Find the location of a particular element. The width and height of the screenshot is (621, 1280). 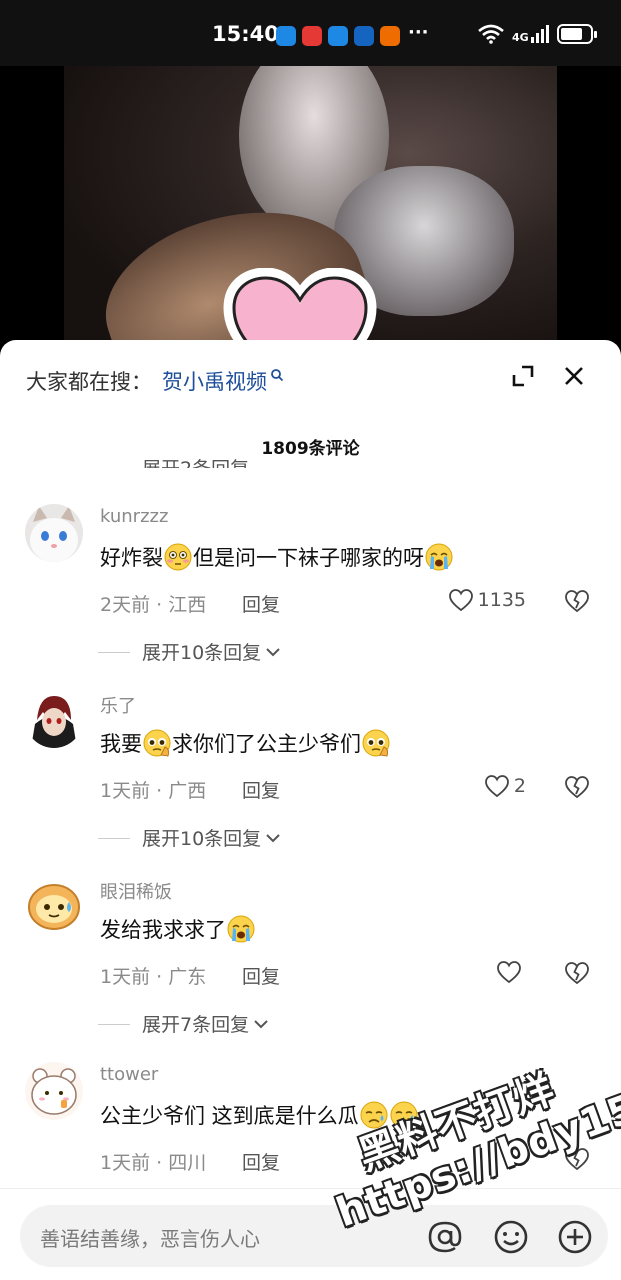

comment-input: 善语结善缘，恶言伤人心 is located at coordinates (314, 1236).